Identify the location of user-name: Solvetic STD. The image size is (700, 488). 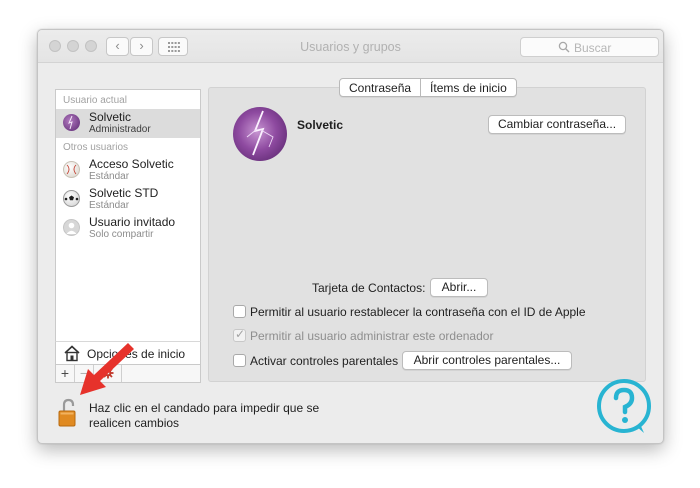
(124, 193).